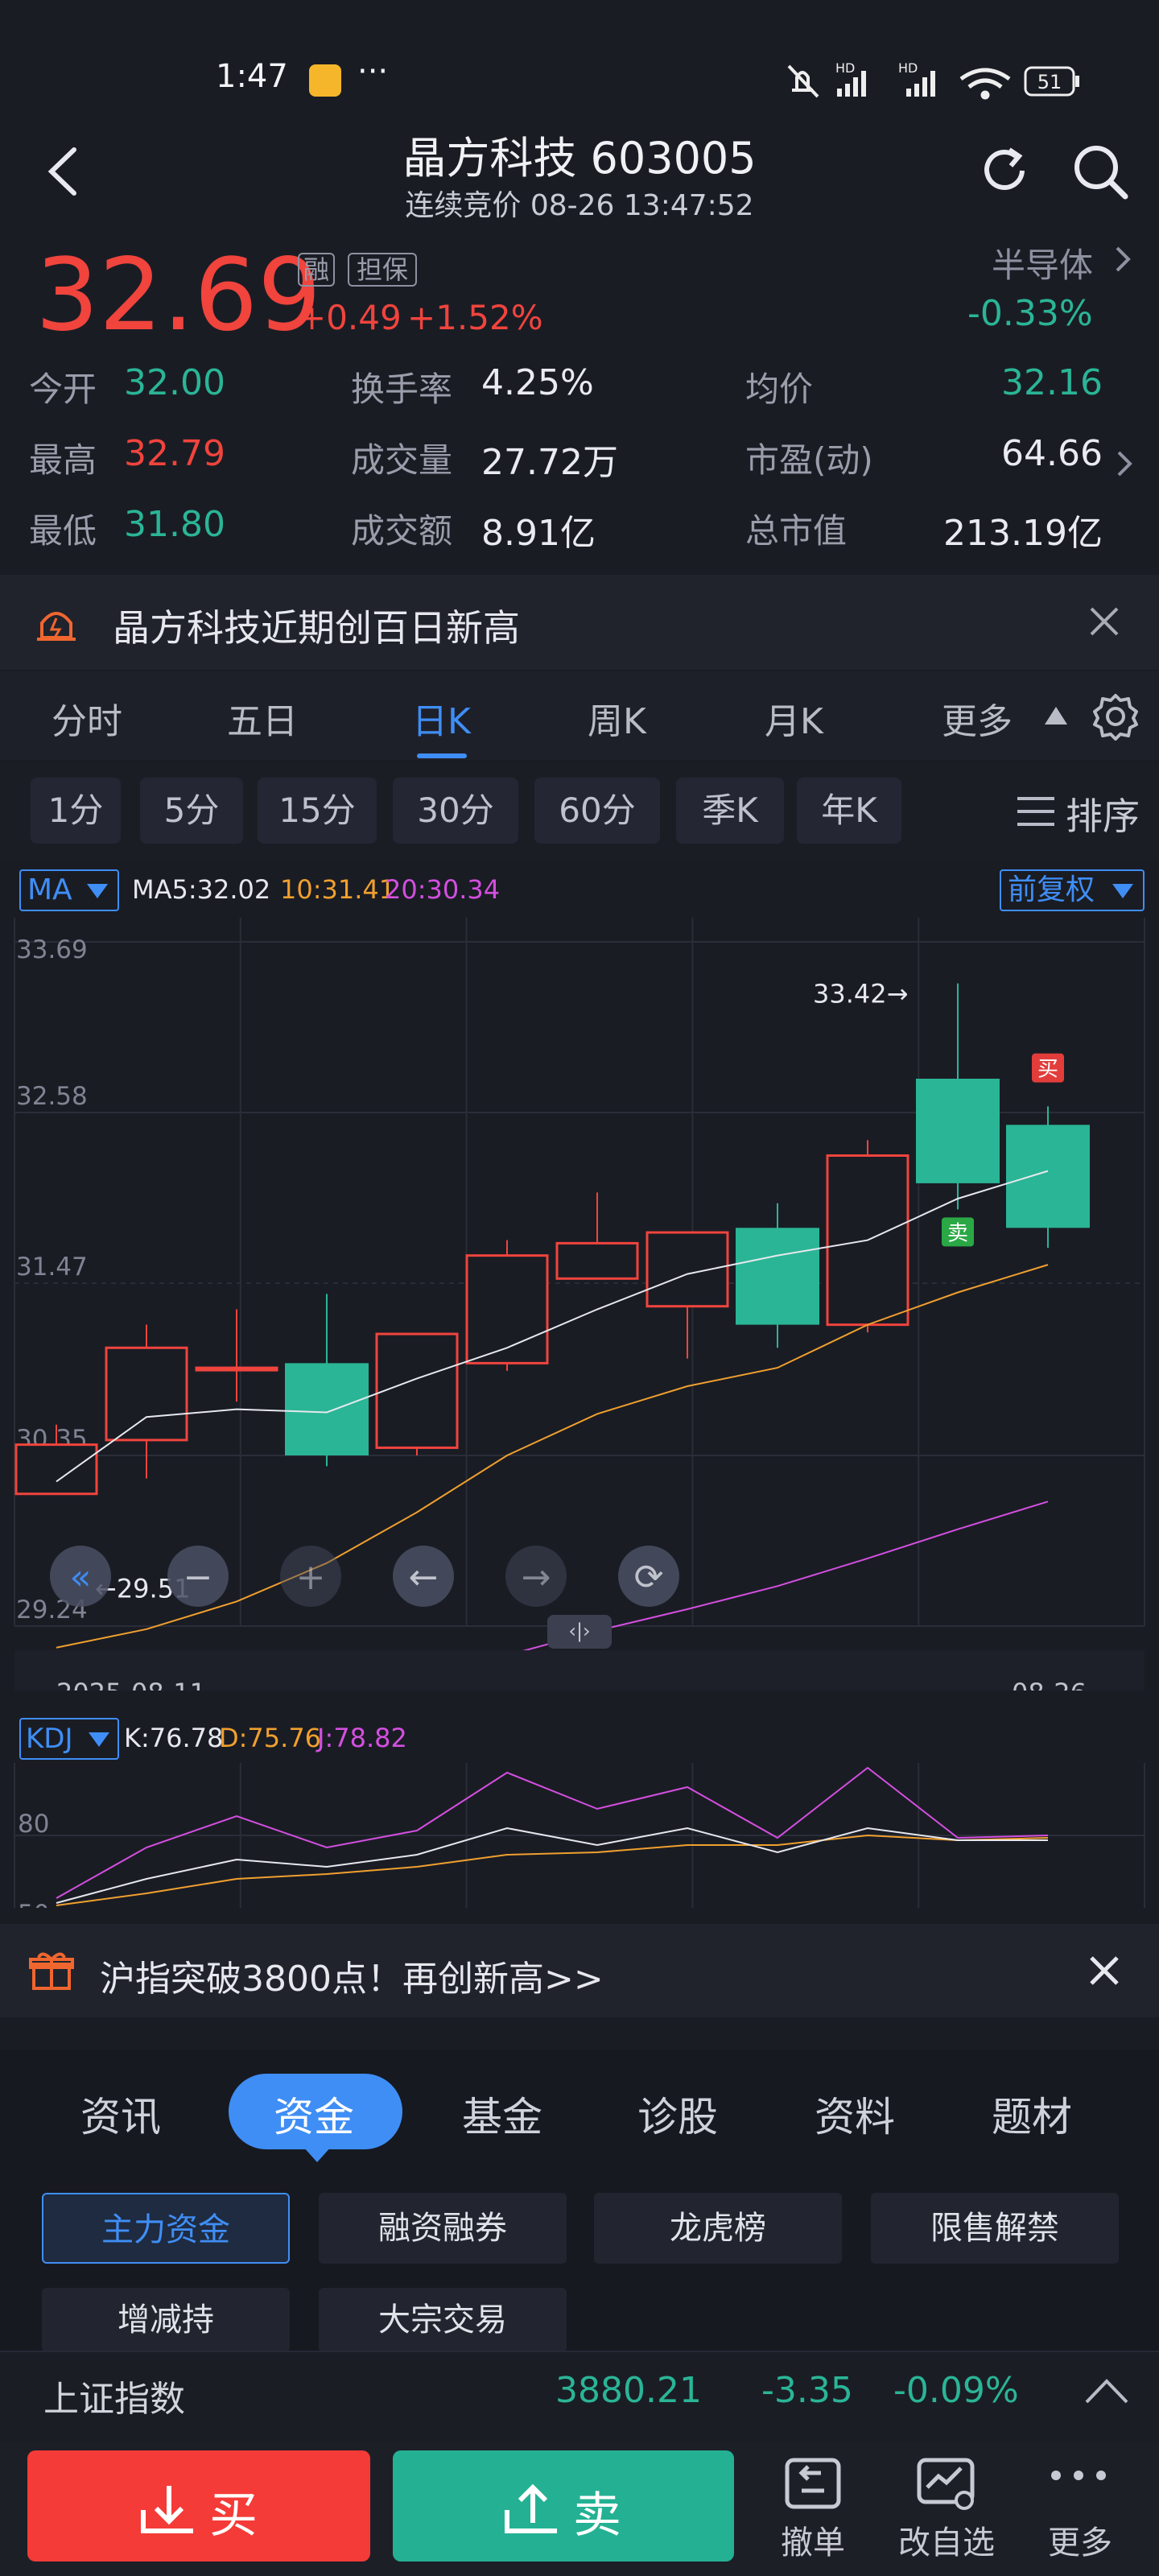  I want to click on chip-lockup-release: 限售解禁, so click(995, 2228).